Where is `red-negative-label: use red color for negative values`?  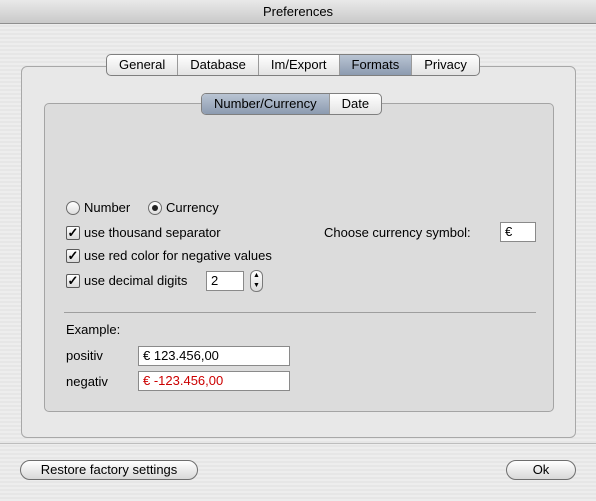
red-negative-label: use red color for negative values is located at coordinates (178, 255).